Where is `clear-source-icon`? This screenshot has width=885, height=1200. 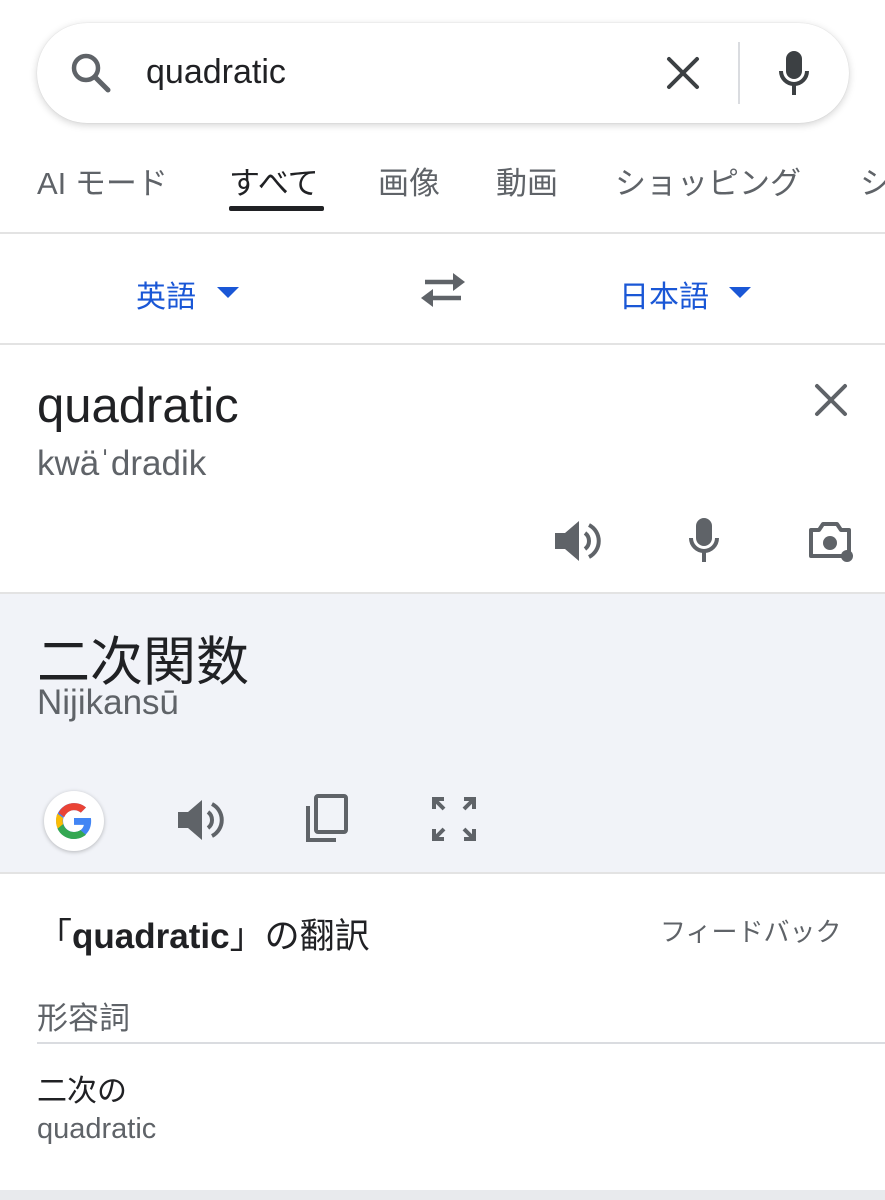
clear-source-icon is located at coordinates (831, 400).